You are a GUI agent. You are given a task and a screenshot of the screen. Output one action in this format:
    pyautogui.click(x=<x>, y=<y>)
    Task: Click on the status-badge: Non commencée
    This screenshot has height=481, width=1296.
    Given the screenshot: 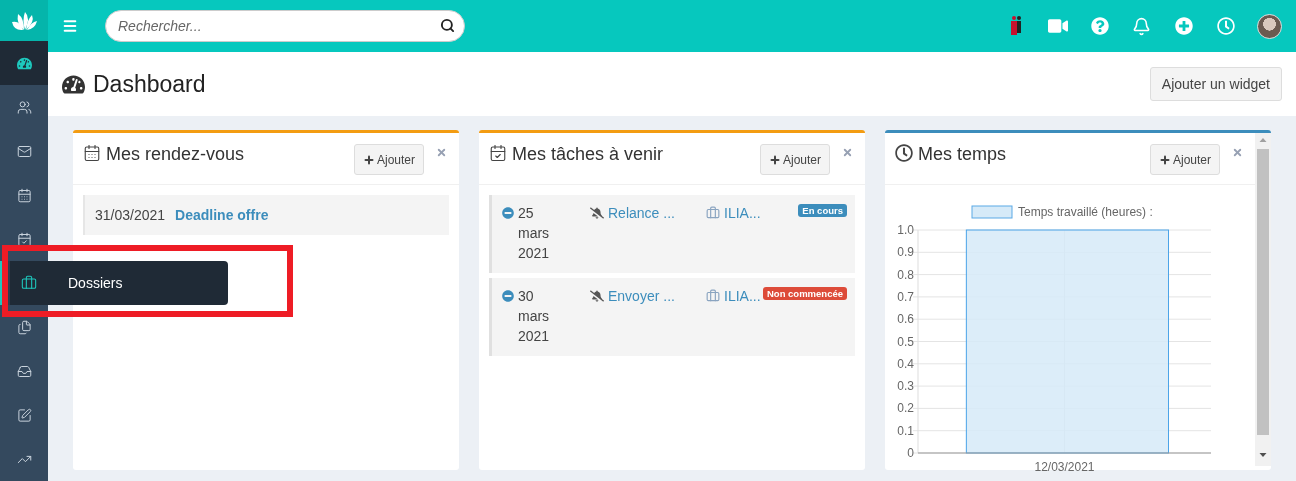 What is the action you would take?
    pyautogui.click(x=804, y=293)
    